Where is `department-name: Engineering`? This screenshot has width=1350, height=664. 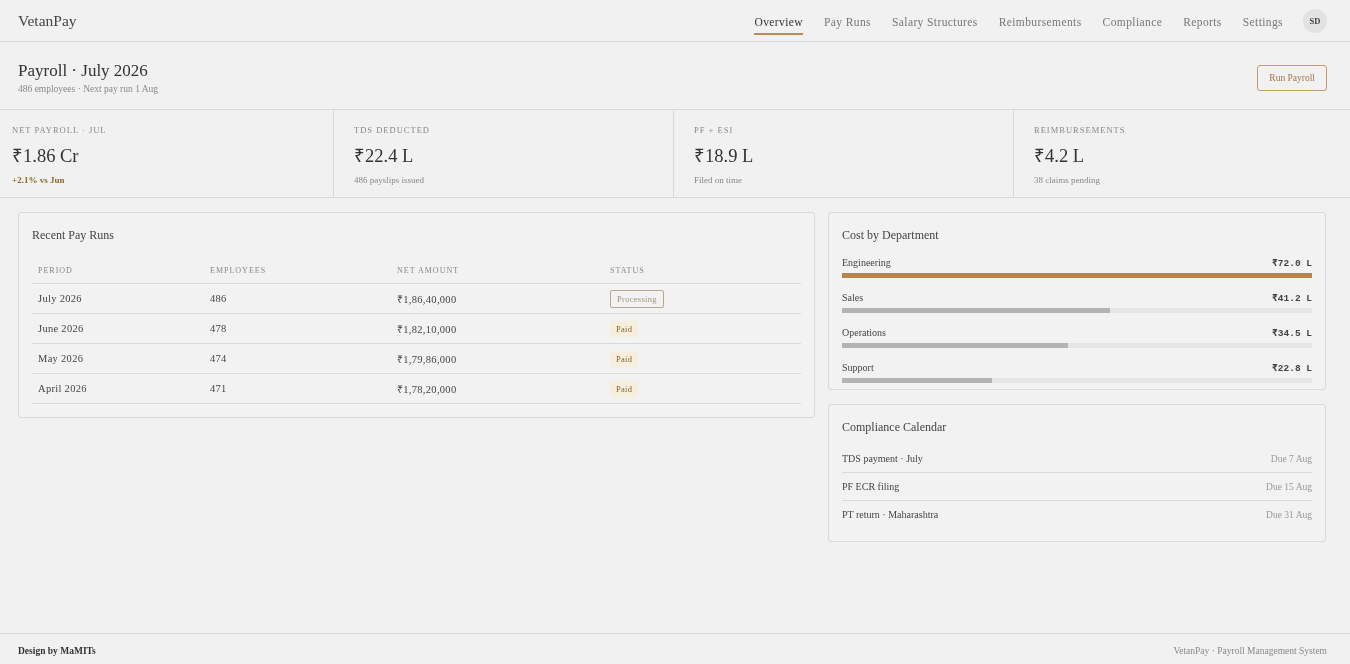 department-name: Engineering is located at coordinates (866, 262).